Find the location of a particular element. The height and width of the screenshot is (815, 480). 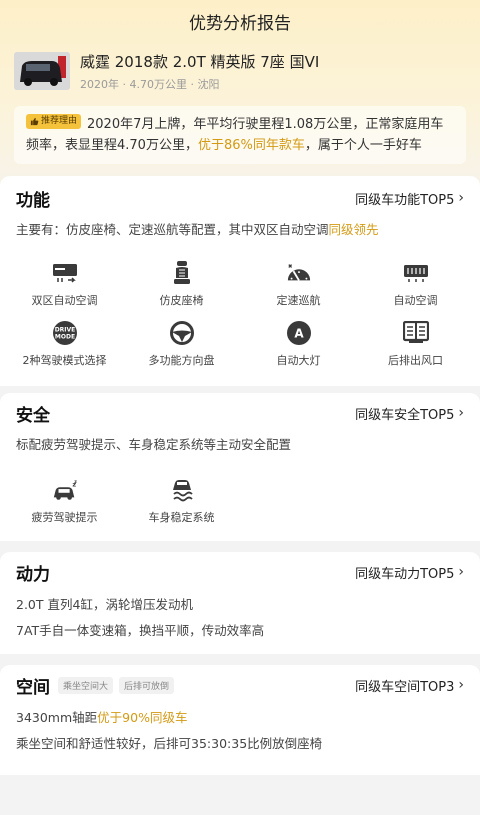

page-title: 优势分析报告 is located at coordinates (240, 21).